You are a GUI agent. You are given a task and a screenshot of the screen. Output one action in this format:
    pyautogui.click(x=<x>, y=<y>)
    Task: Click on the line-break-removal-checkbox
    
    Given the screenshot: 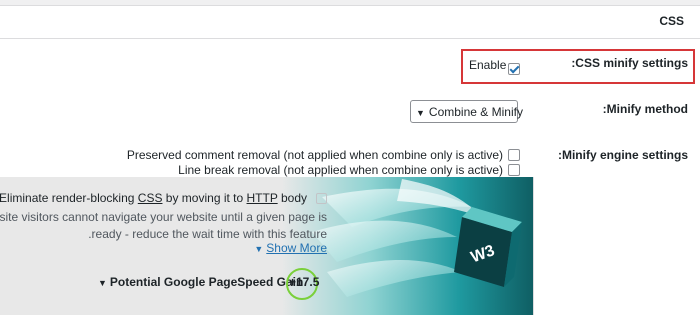 What is the action you would take?
    pyautogui.click(x=514, y=170)
    